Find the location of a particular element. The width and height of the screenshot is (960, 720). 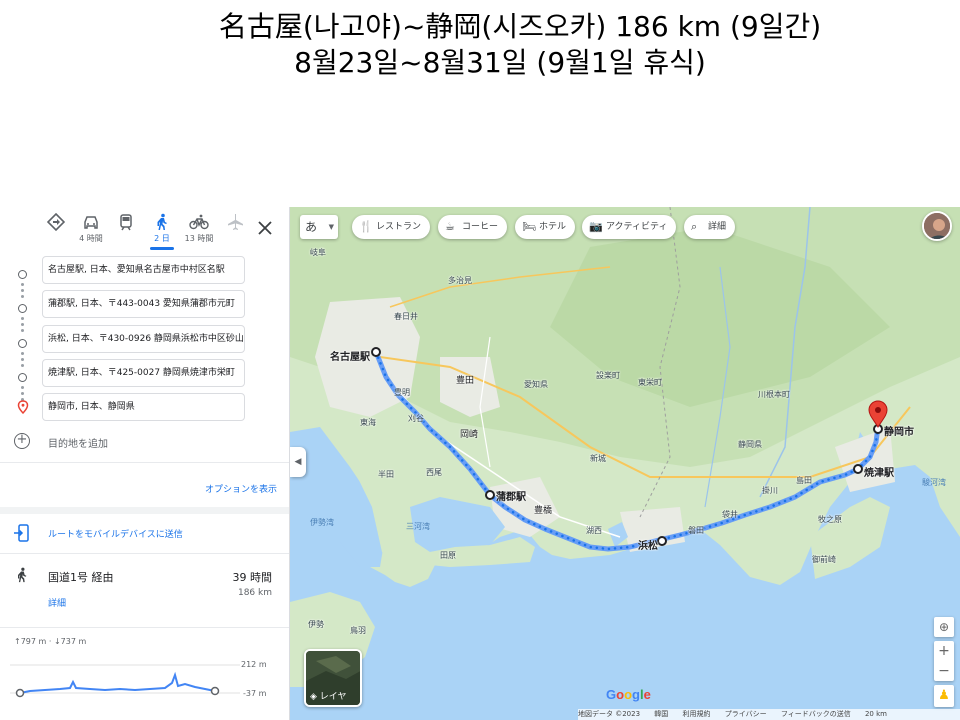

footer-privacy: プライバシー is located at coordinates (746, 714).